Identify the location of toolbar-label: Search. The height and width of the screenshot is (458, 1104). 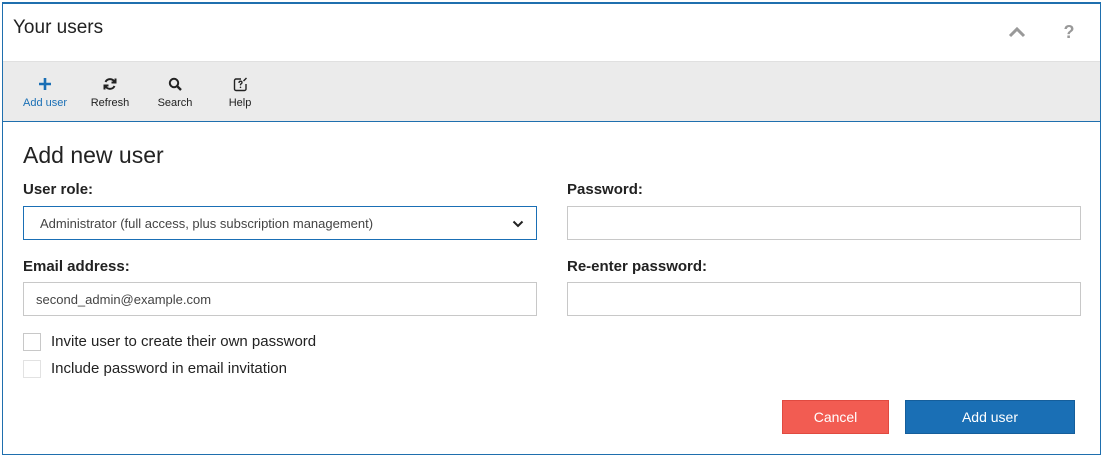
(175, 103).